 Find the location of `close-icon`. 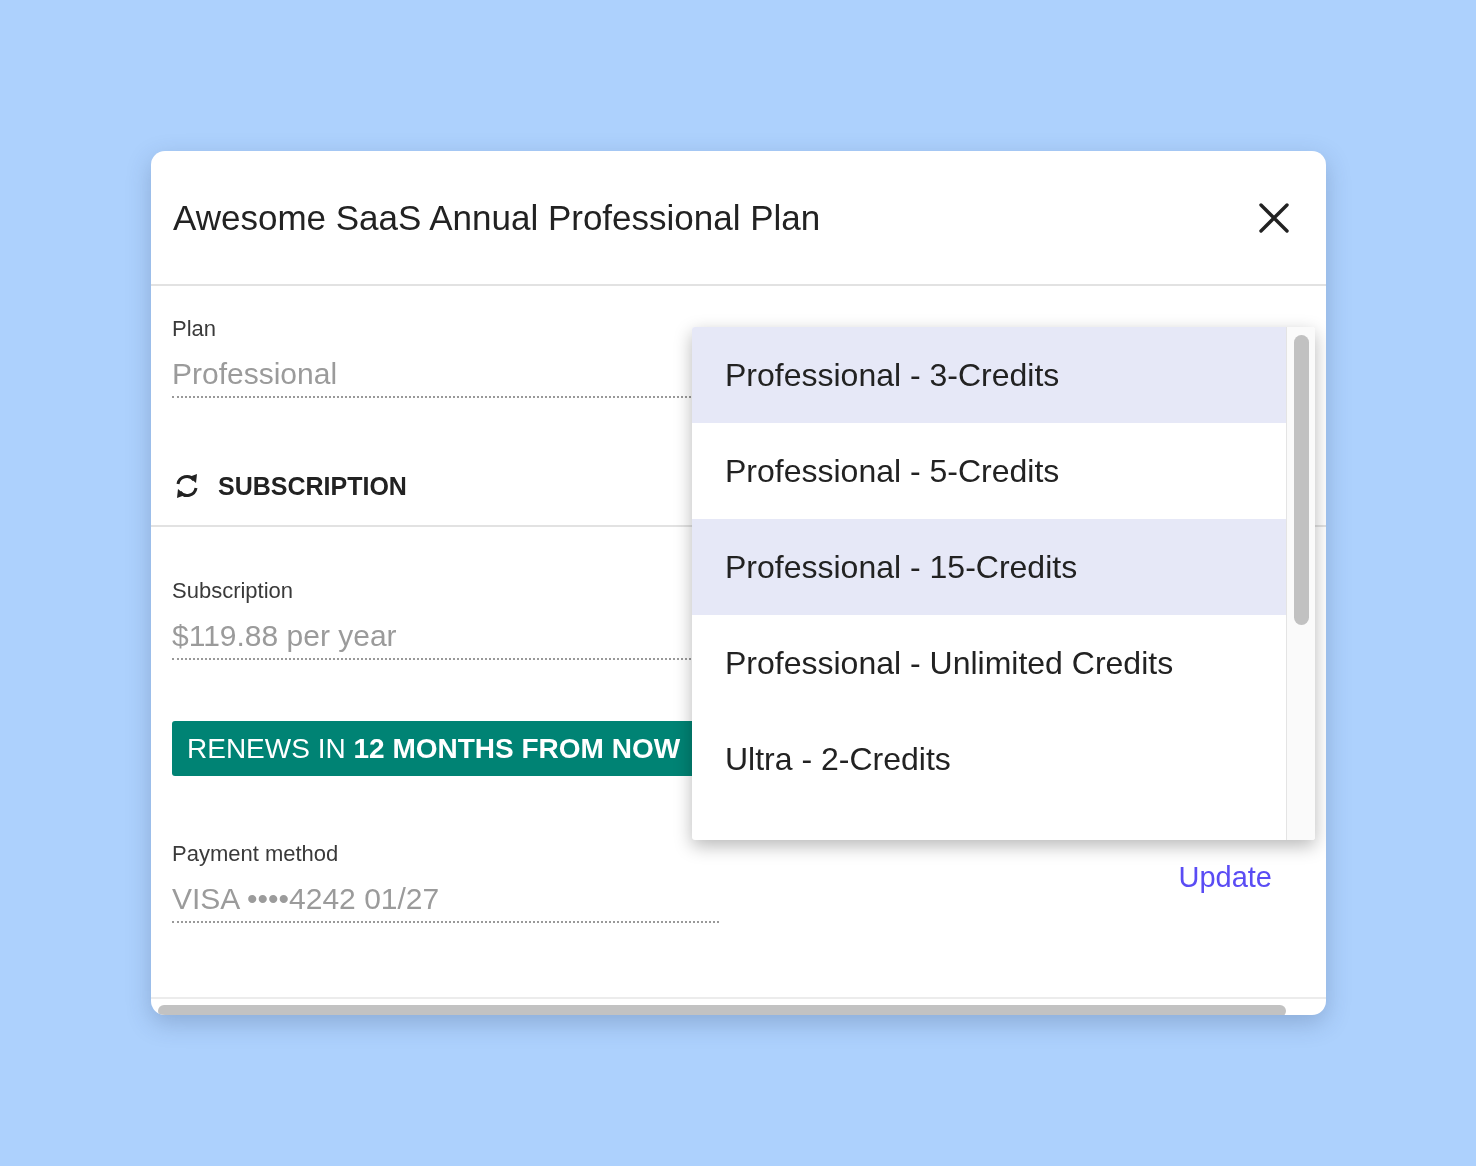

close-icon is located at coordinates (1274, 217).